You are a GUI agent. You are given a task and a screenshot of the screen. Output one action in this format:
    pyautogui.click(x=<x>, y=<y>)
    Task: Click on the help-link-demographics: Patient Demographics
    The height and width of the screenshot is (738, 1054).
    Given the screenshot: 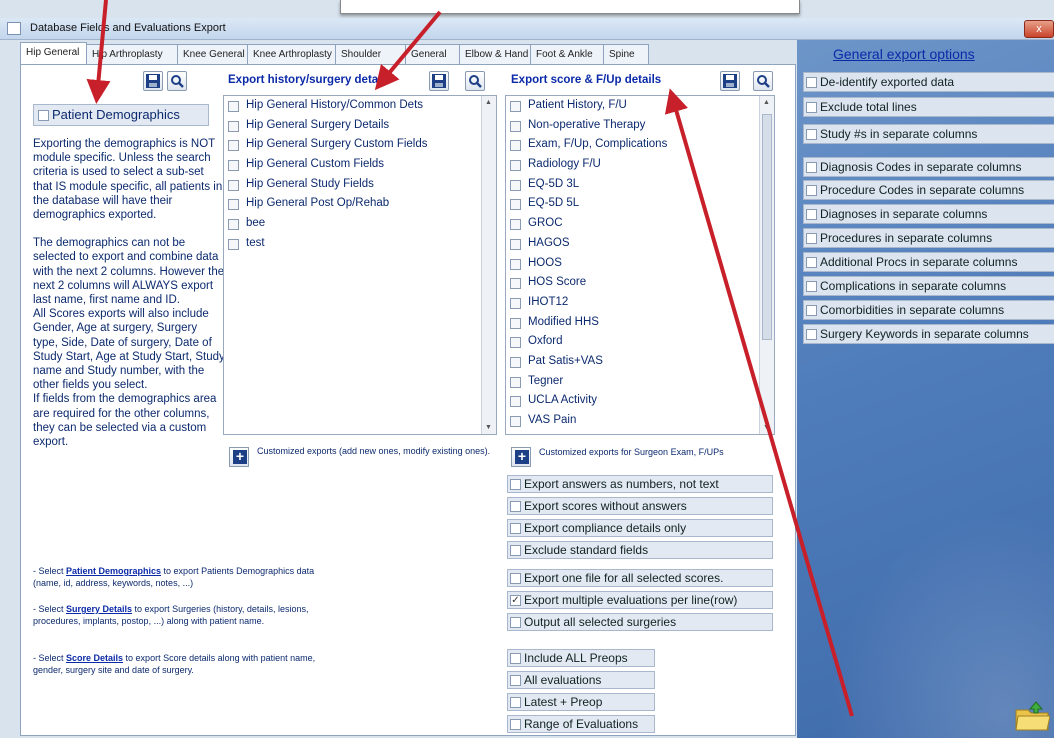 What is the action you would take?
    pyautogui.click(x=113, y=571)
    